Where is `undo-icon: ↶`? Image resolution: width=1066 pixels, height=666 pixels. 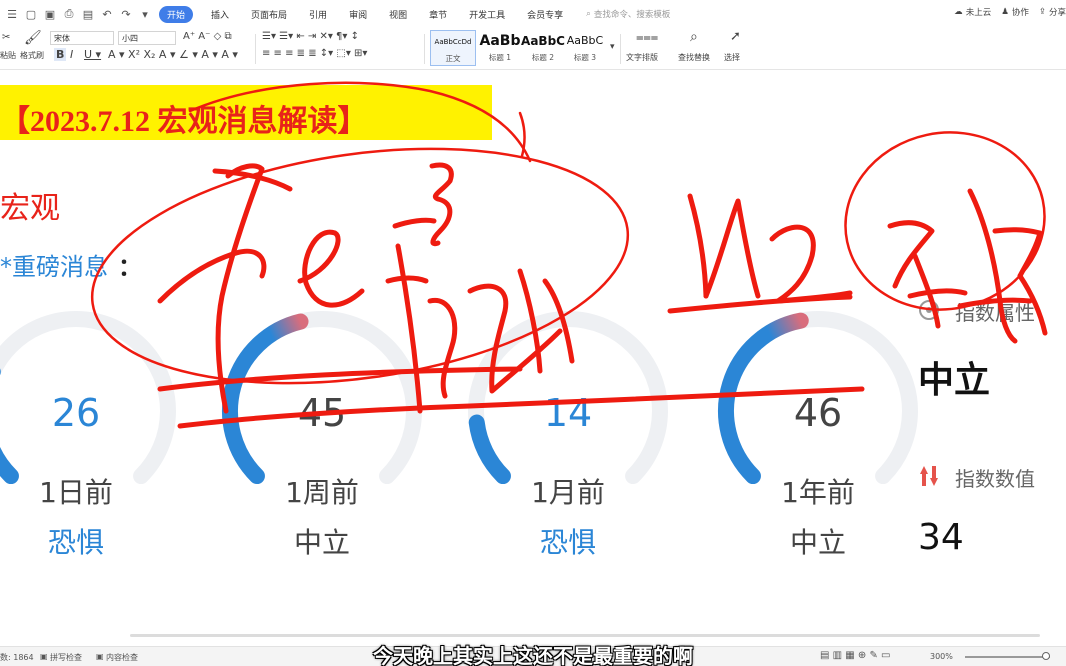
undo-icon: ↶ is located at coordinates (107, 14).